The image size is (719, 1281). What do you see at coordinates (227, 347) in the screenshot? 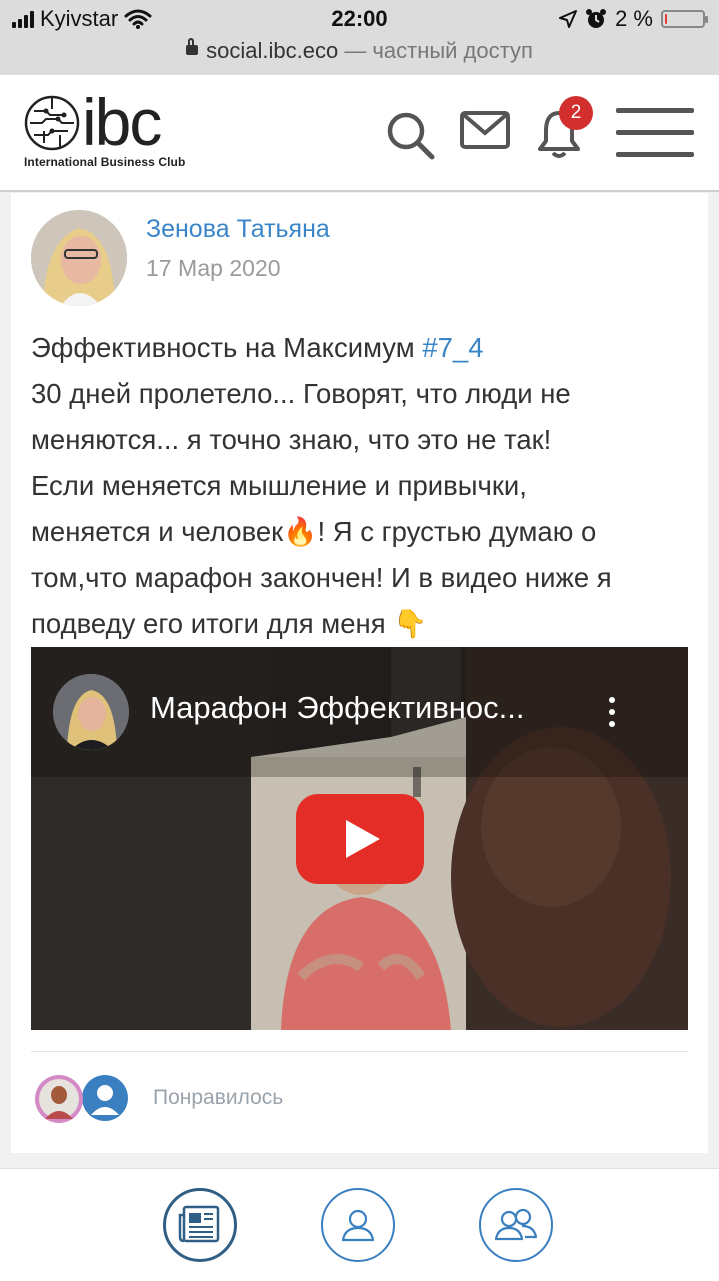
I see `post-line-text: Эффективность на Максимум` at bounding box center [227, 347].